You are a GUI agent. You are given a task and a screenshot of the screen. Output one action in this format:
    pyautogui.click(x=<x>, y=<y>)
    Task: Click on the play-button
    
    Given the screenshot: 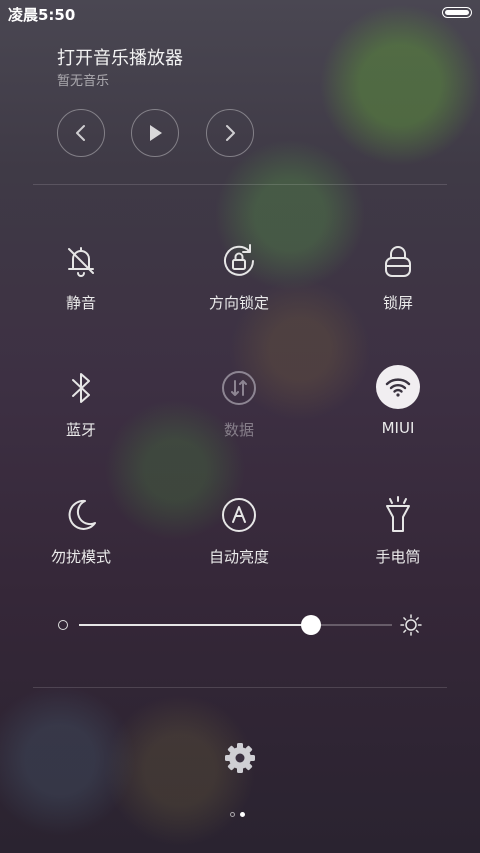 What is the action you would take?
    pyautogui.click(x=155, y=133)
    